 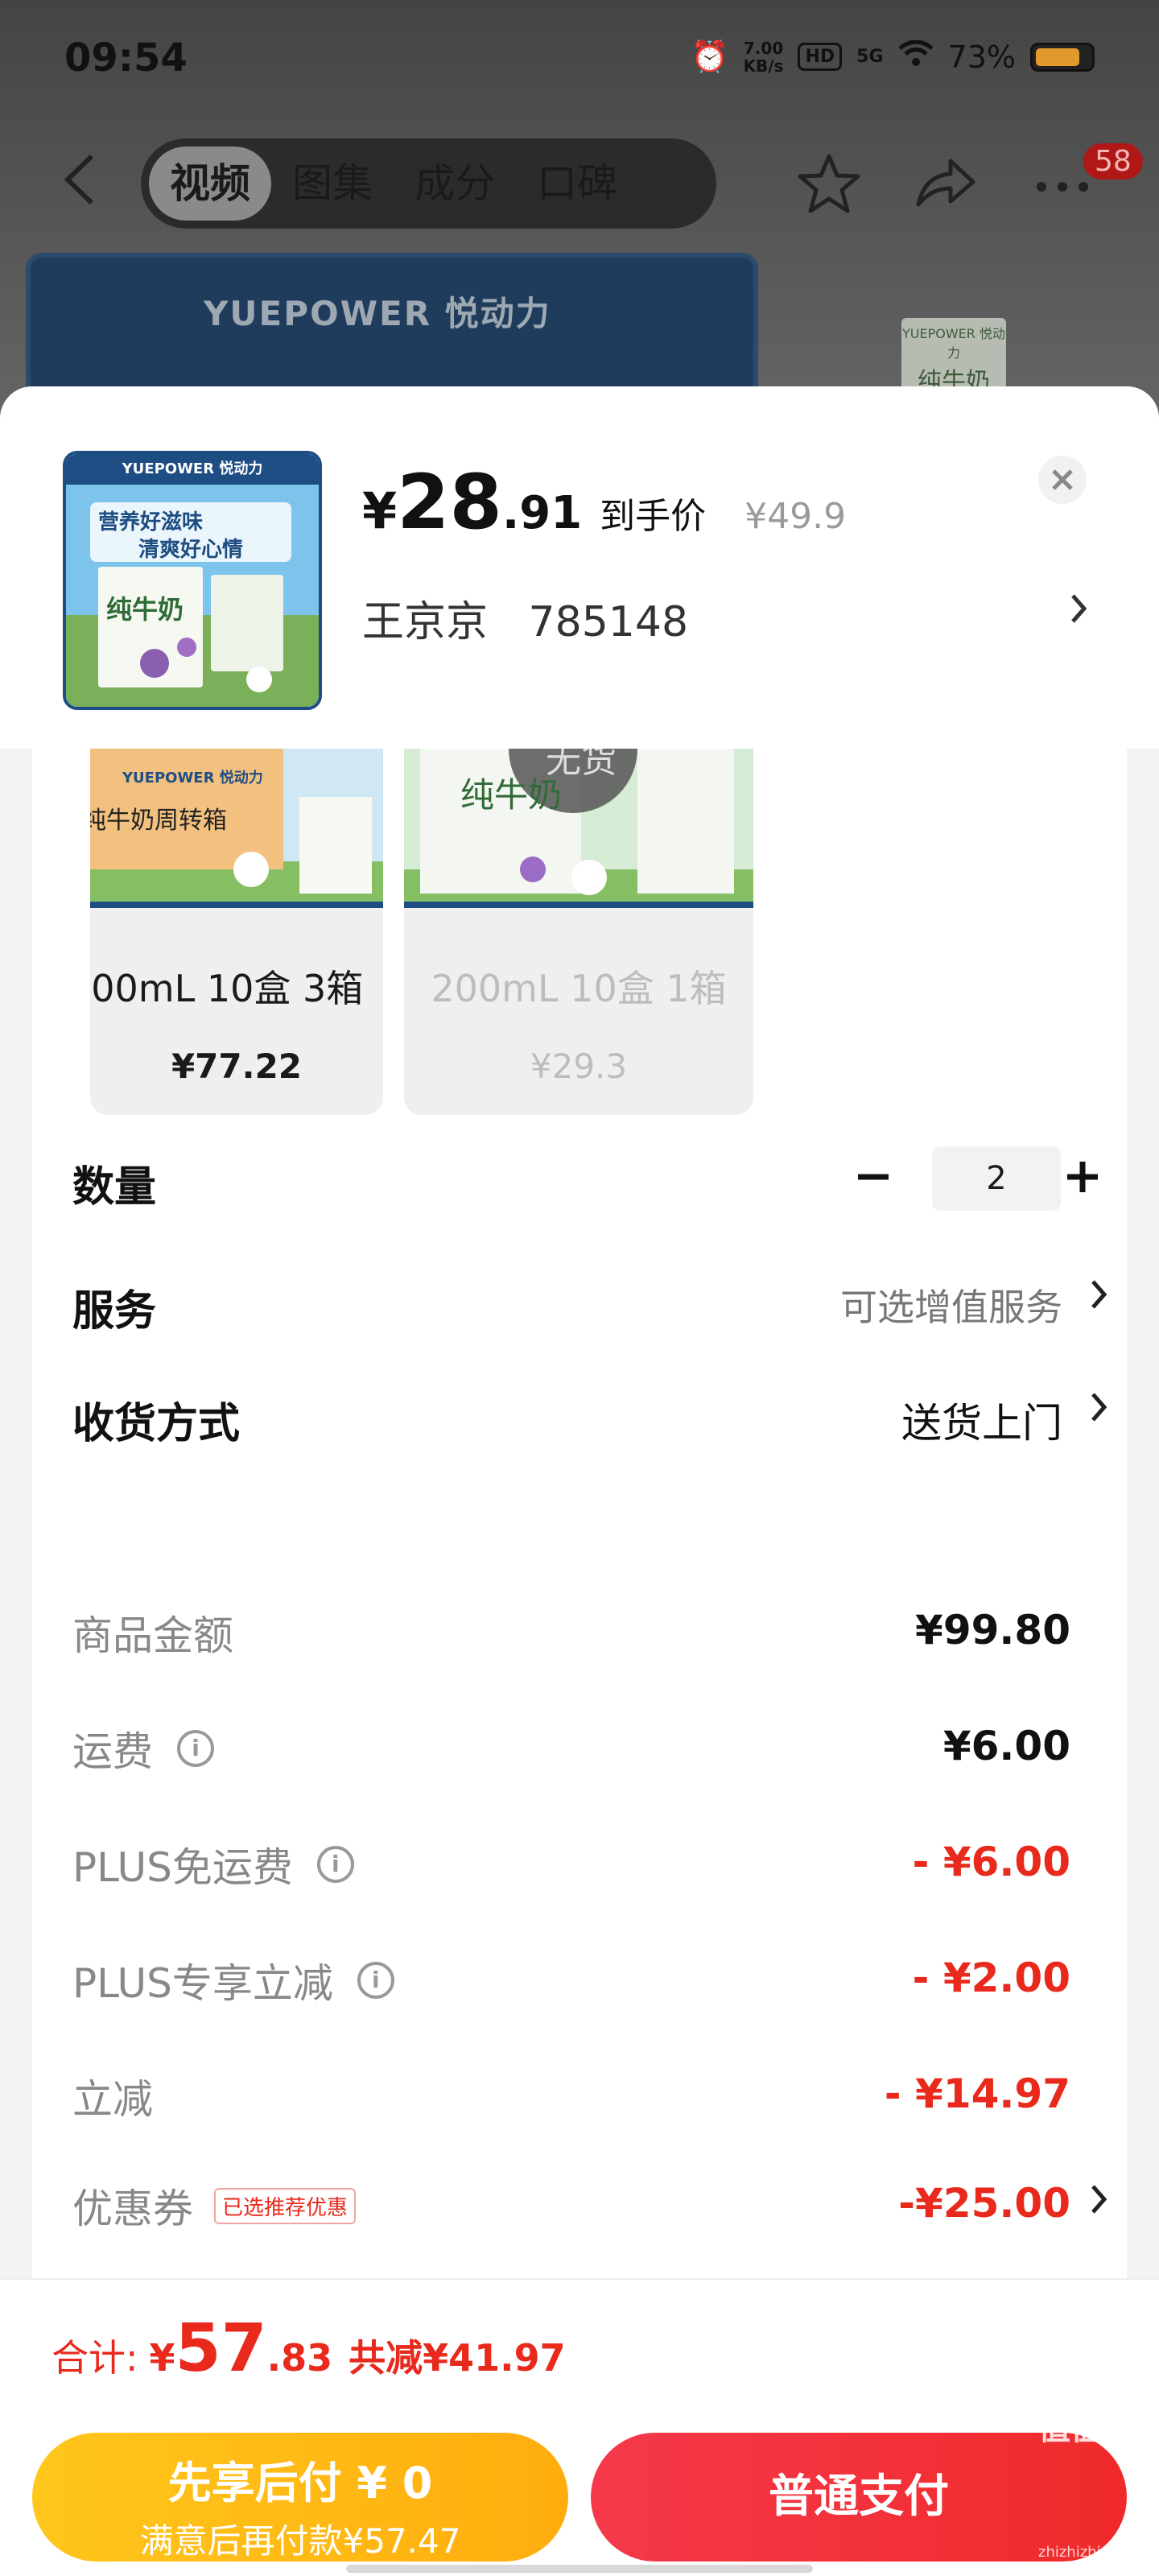 I want to click on delivery-row: 收货方式 送货上门, so click(x=591, y=1414).